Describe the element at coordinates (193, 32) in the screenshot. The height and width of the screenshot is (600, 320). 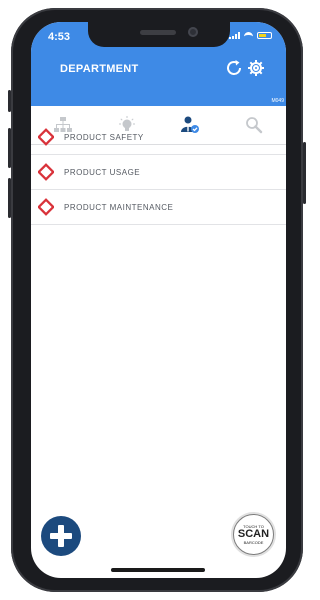
I see `front-camera` at that location.